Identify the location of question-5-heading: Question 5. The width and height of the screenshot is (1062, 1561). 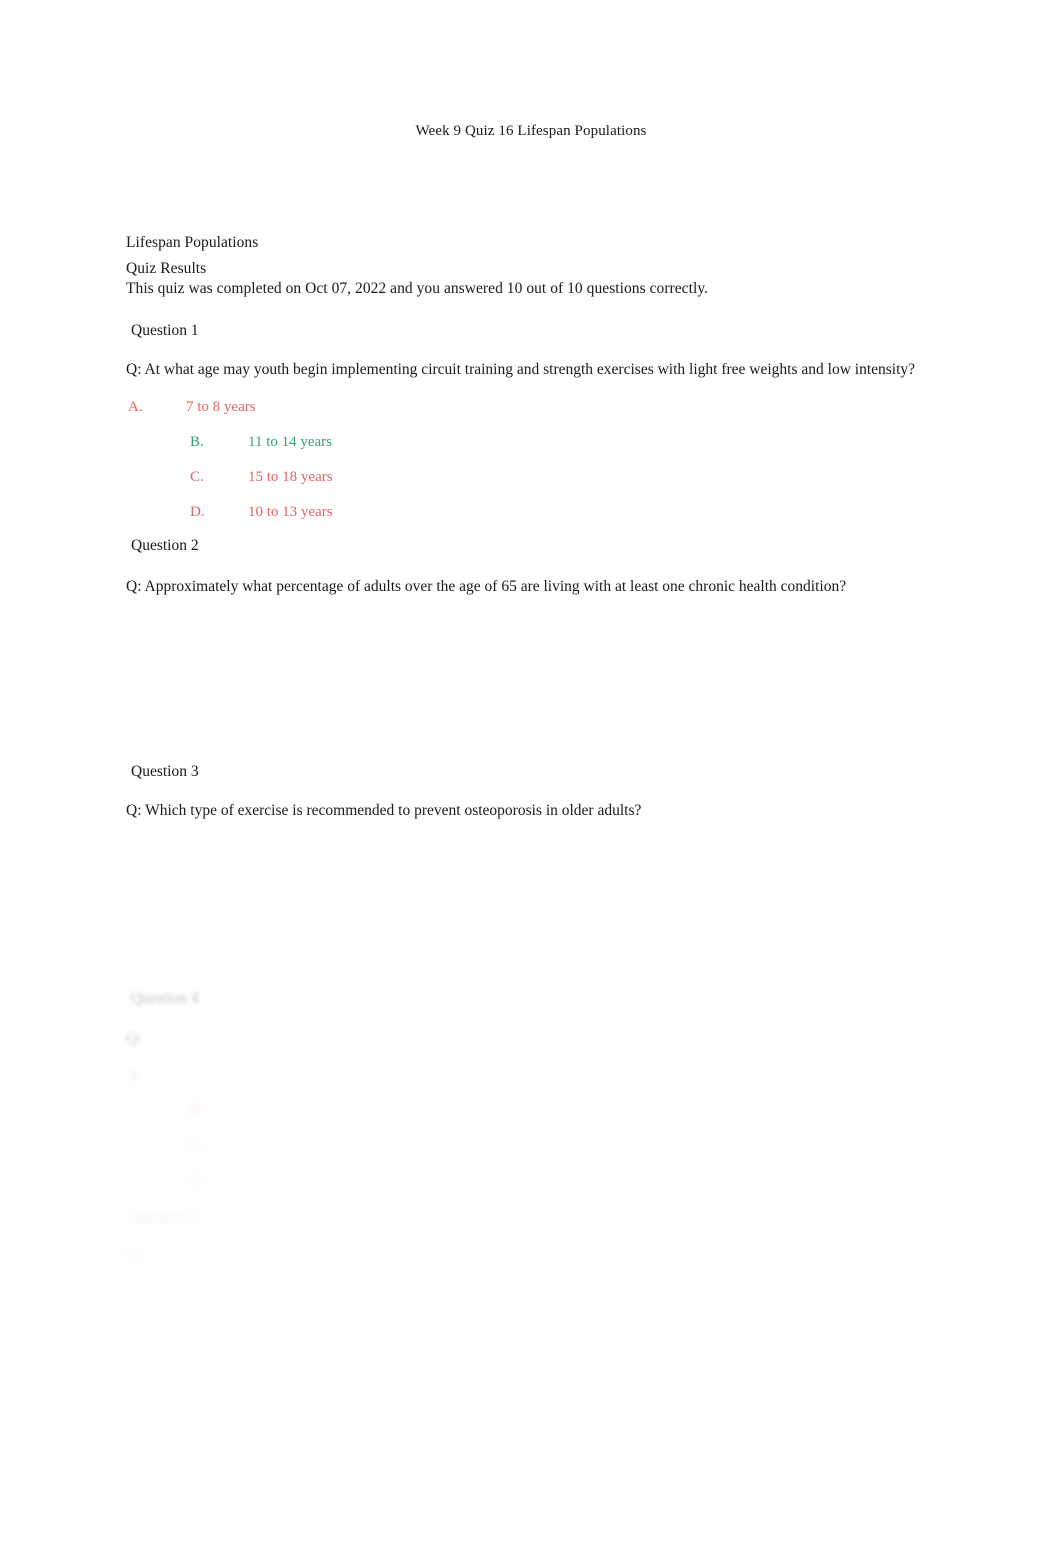
(165, 1216).